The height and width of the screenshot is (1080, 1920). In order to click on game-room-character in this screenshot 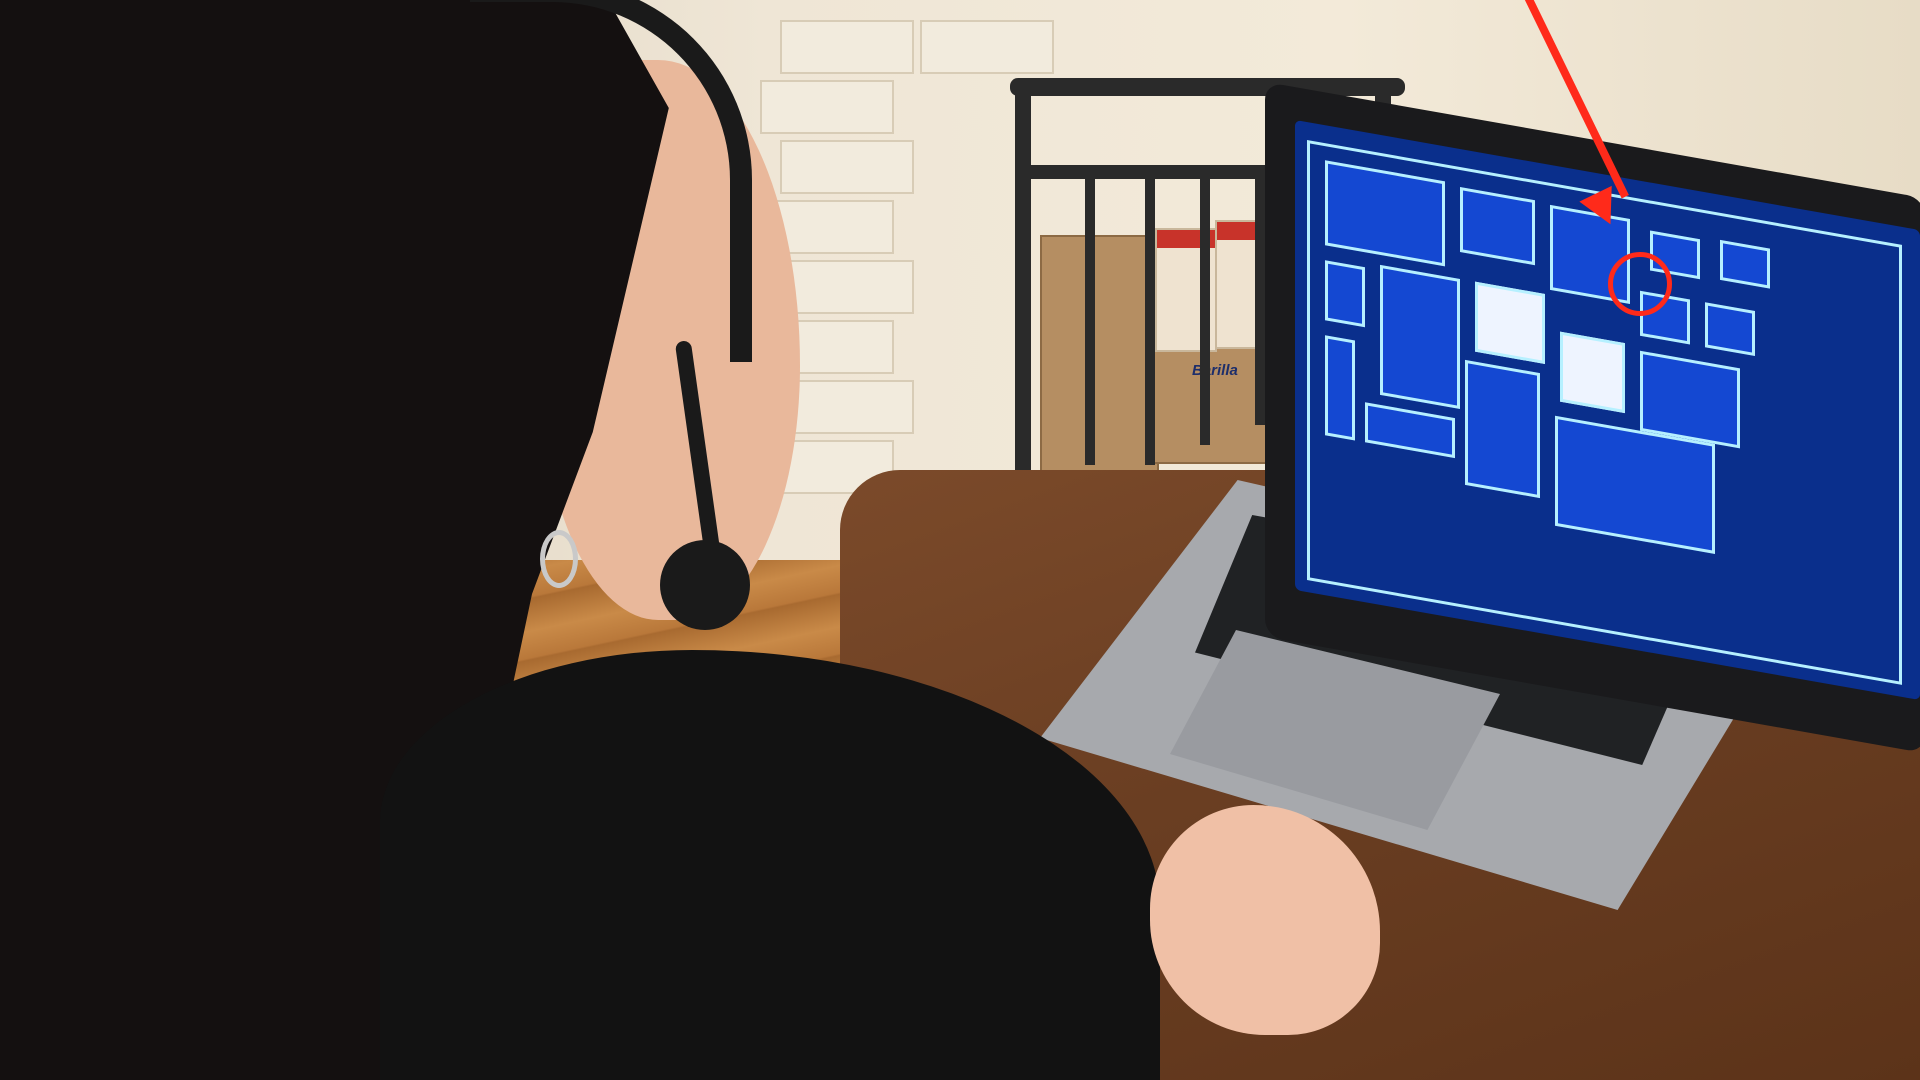, I will do `click(1510, 322)`.